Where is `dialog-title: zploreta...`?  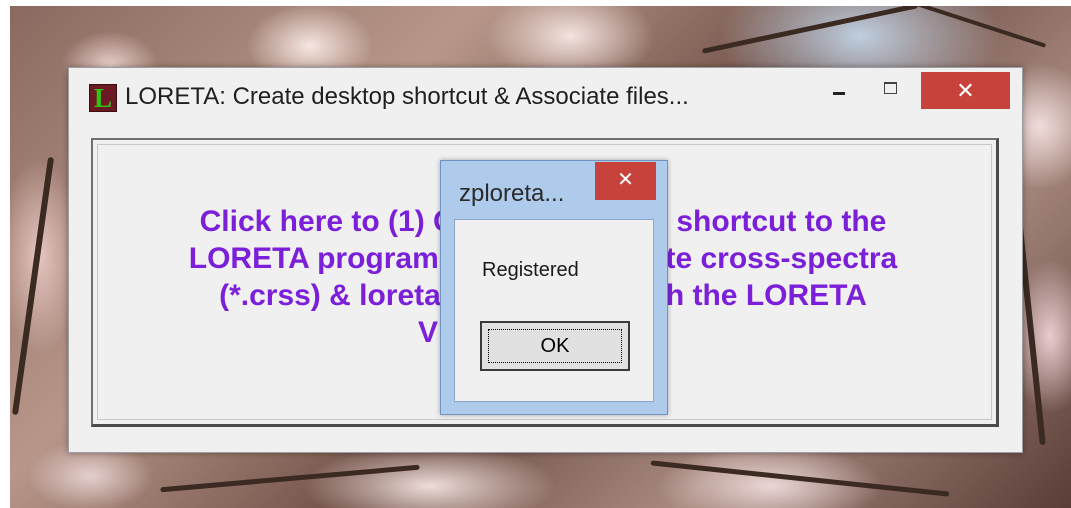
dialog-title: zploreta... is located at coordinates (512, 193).